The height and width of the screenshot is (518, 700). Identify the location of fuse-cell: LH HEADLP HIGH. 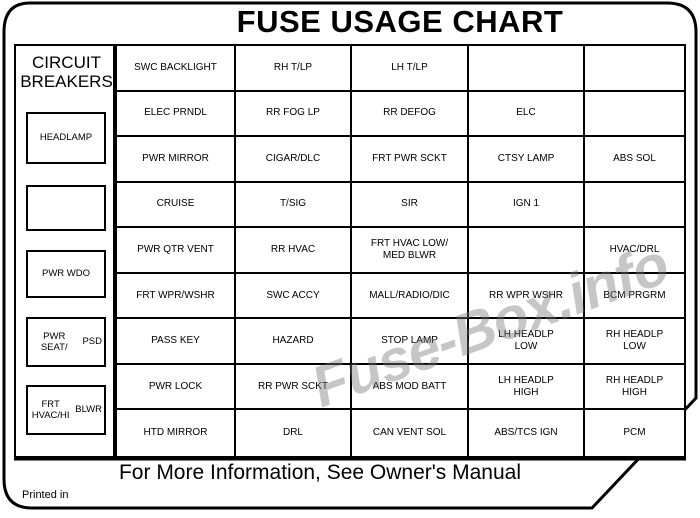
(527, 387).